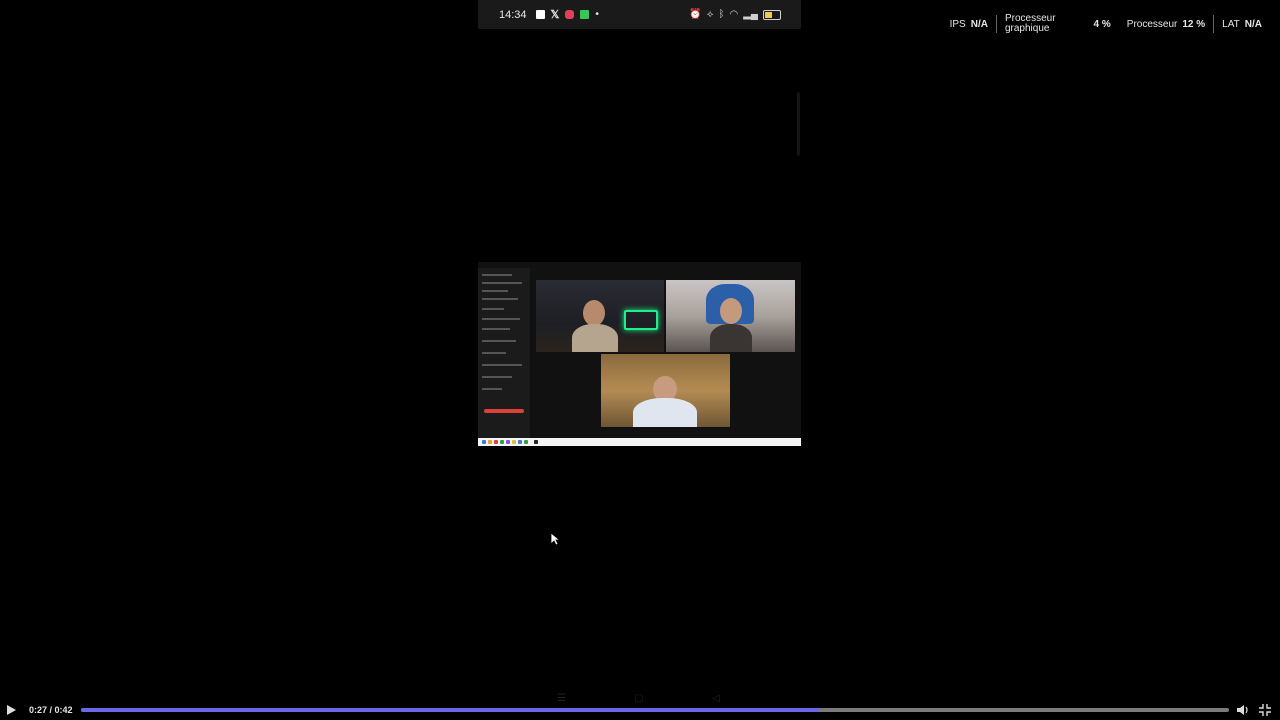  I want to click on alarm-icon: ⏰, so click(695, 14).